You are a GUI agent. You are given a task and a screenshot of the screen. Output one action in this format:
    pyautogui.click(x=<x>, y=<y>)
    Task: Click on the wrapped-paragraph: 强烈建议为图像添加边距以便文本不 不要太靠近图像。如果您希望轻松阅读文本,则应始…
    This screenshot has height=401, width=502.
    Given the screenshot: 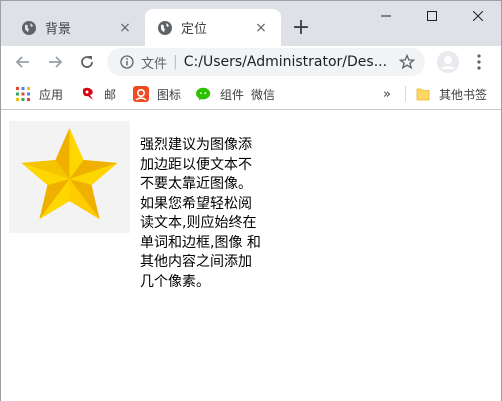 What is the action you would take?
    pyautogui.click(x=200, y=213)
    